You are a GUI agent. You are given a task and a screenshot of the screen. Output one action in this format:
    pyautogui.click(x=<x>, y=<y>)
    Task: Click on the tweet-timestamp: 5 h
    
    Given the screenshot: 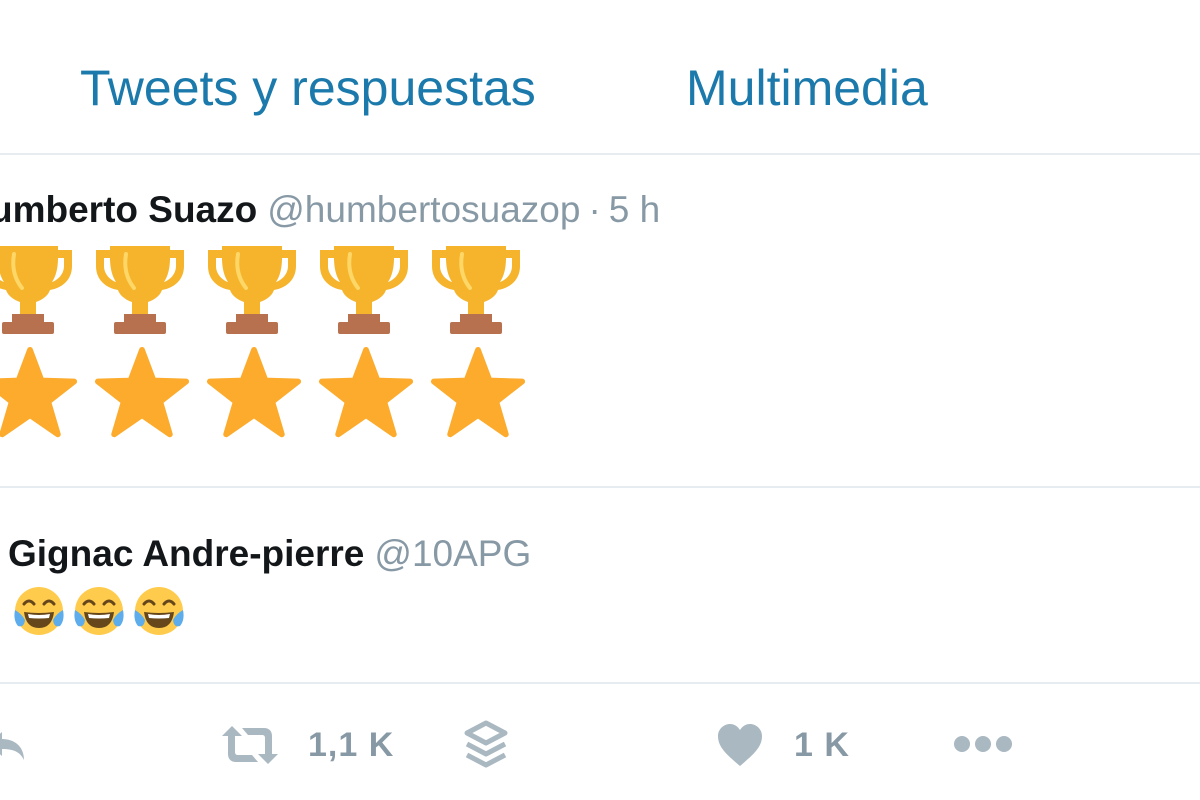 What is the action you would take?
    pyautogui.click(x=634, y=209)
    